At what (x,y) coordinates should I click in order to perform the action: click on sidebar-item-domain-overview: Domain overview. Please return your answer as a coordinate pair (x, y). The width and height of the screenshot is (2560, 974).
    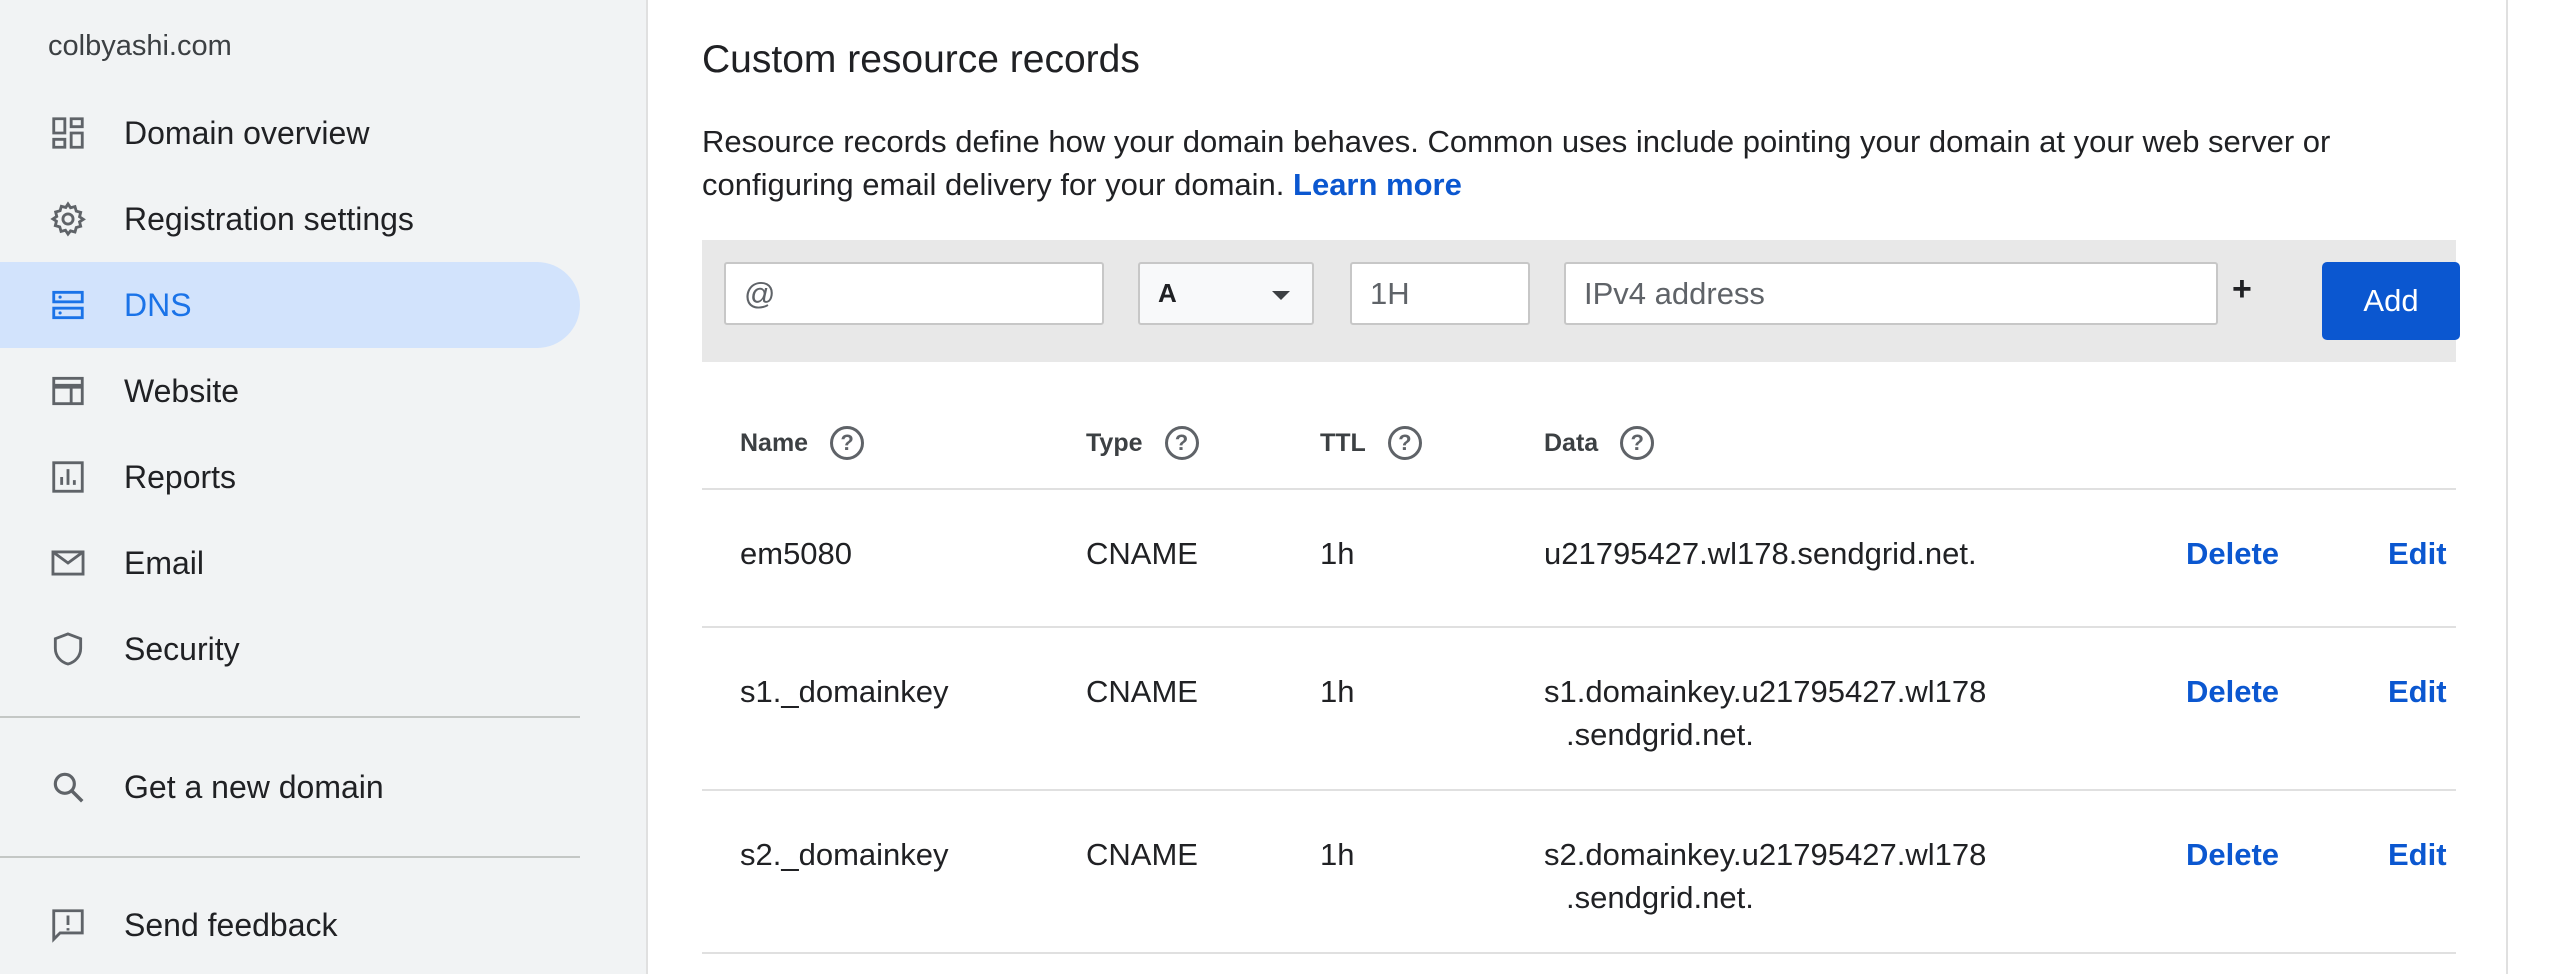
    Looking at the image, I should click on (290, 133).